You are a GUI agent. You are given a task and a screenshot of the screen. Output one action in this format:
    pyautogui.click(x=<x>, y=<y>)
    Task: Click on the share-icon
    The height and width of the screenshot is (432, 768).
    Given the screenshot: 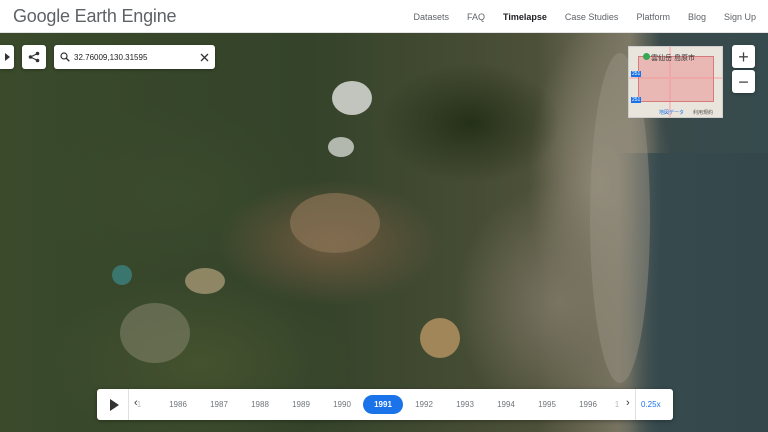 What is the action you would take?
    pyautogui.click(x=34, y=57)
    